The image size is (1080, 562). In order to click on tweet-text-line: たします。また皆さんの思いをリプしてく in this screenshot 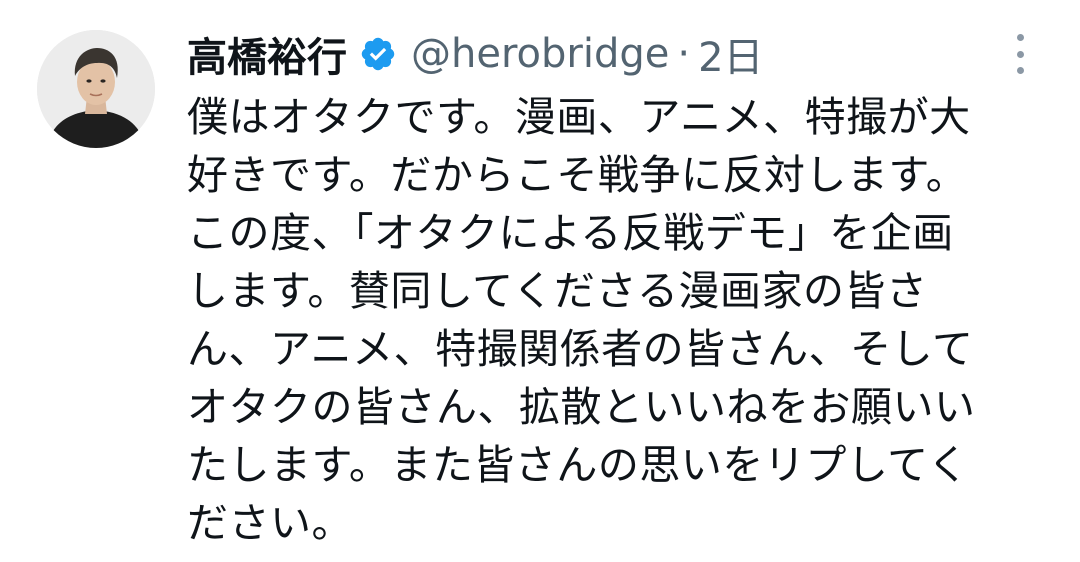, I will do `click(578, 465)`.